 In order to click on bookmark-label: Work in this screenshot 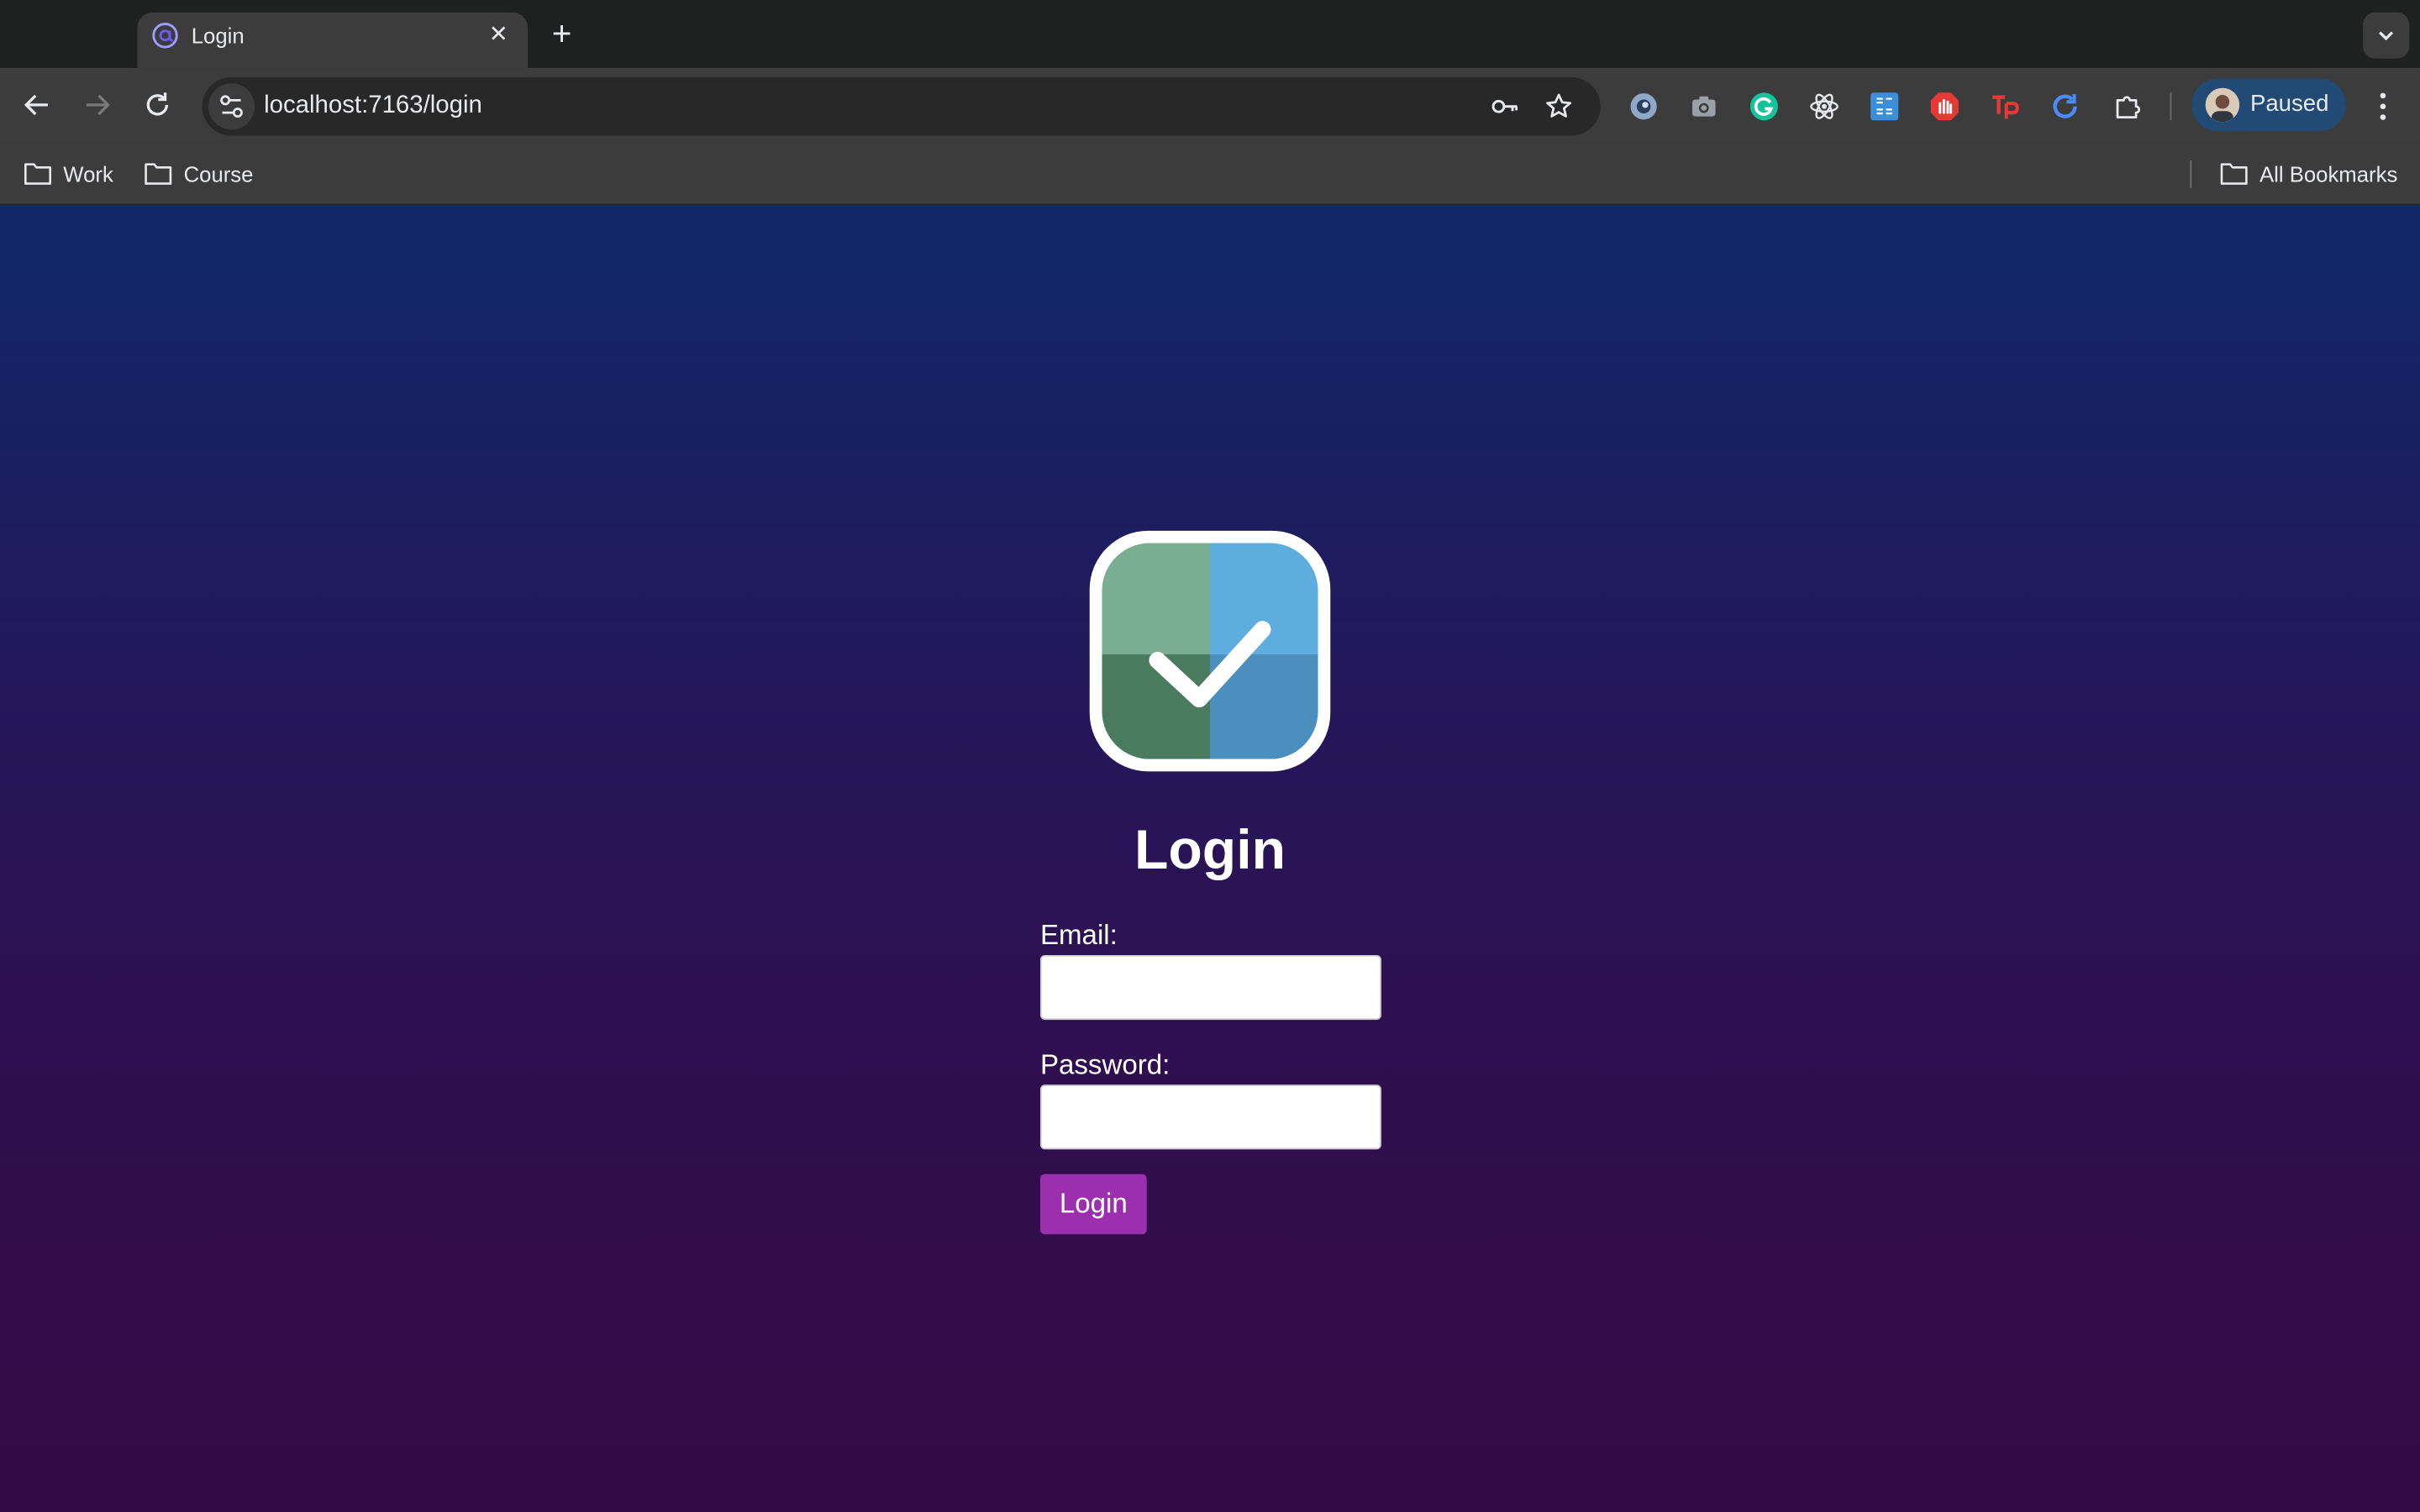, I will do `click(88, 174)`.